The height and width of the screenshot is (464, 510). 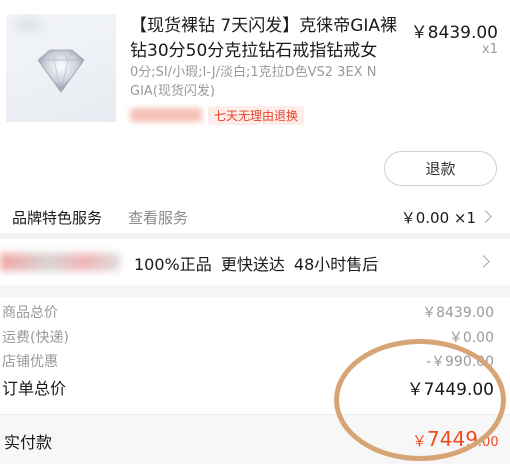 What do you see at coordinates (30, 313) in the screenshot?
I see `summary-label: 商品总价` at bounding box center [30, 313].